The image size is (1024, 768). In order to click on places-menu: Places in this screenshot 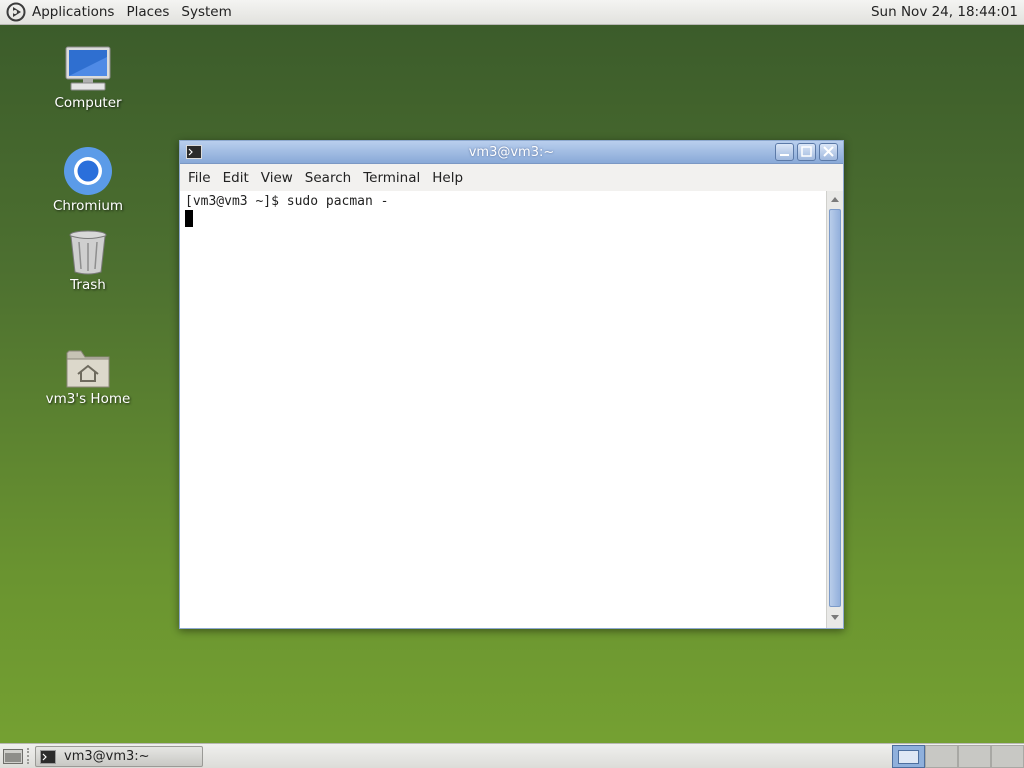, I will do `click(147, 12)`.